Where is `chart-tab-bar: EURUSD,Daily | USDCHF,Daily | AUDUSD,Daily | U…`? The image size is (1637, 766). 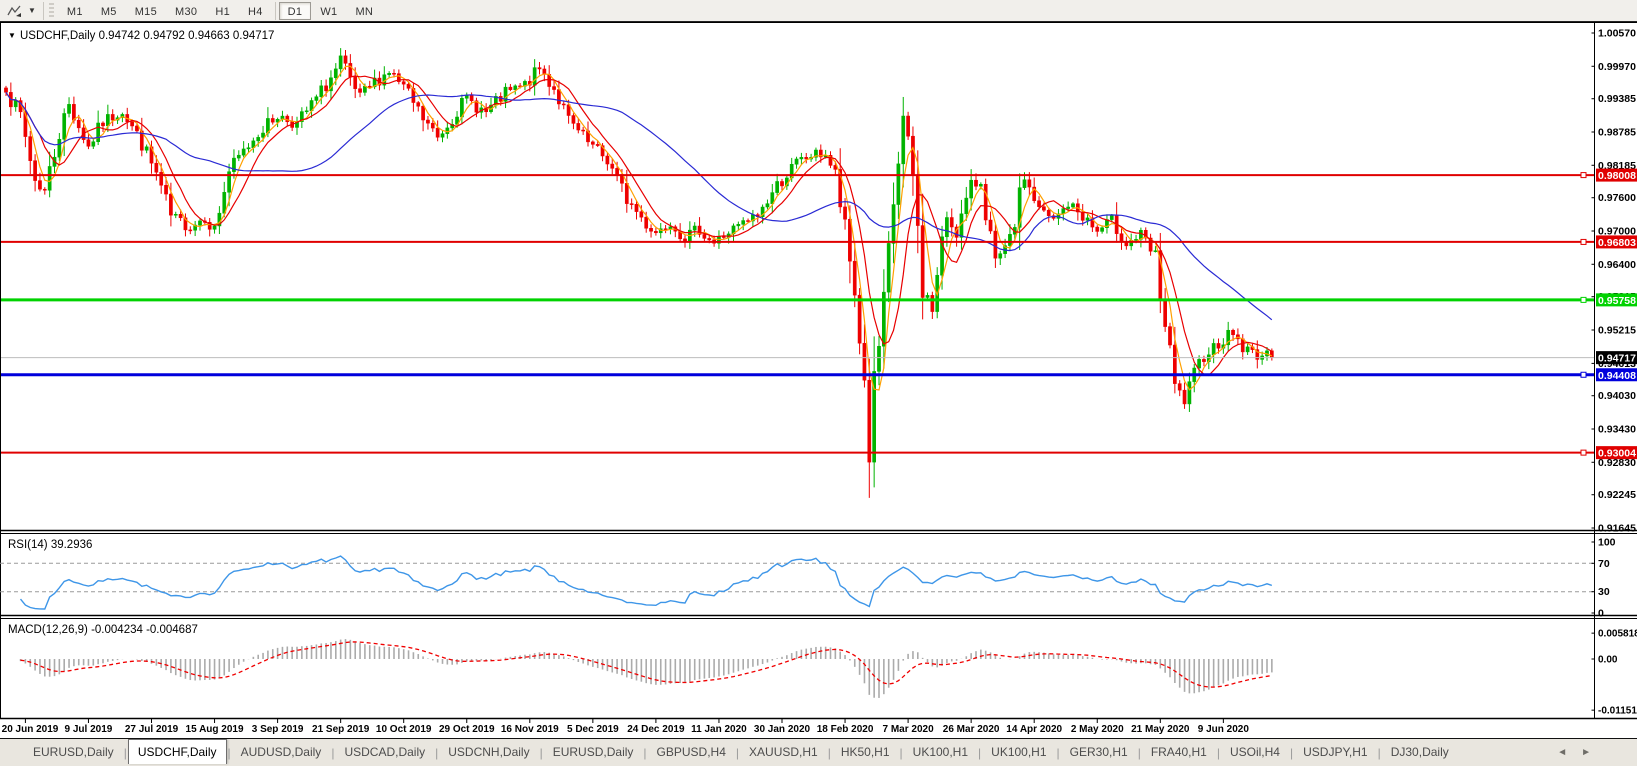 chart-tab-bar: EURUSD,Daily | USDCHF,Daily | AUDUSD,Daily | U… is located at coordinates (818, 752).